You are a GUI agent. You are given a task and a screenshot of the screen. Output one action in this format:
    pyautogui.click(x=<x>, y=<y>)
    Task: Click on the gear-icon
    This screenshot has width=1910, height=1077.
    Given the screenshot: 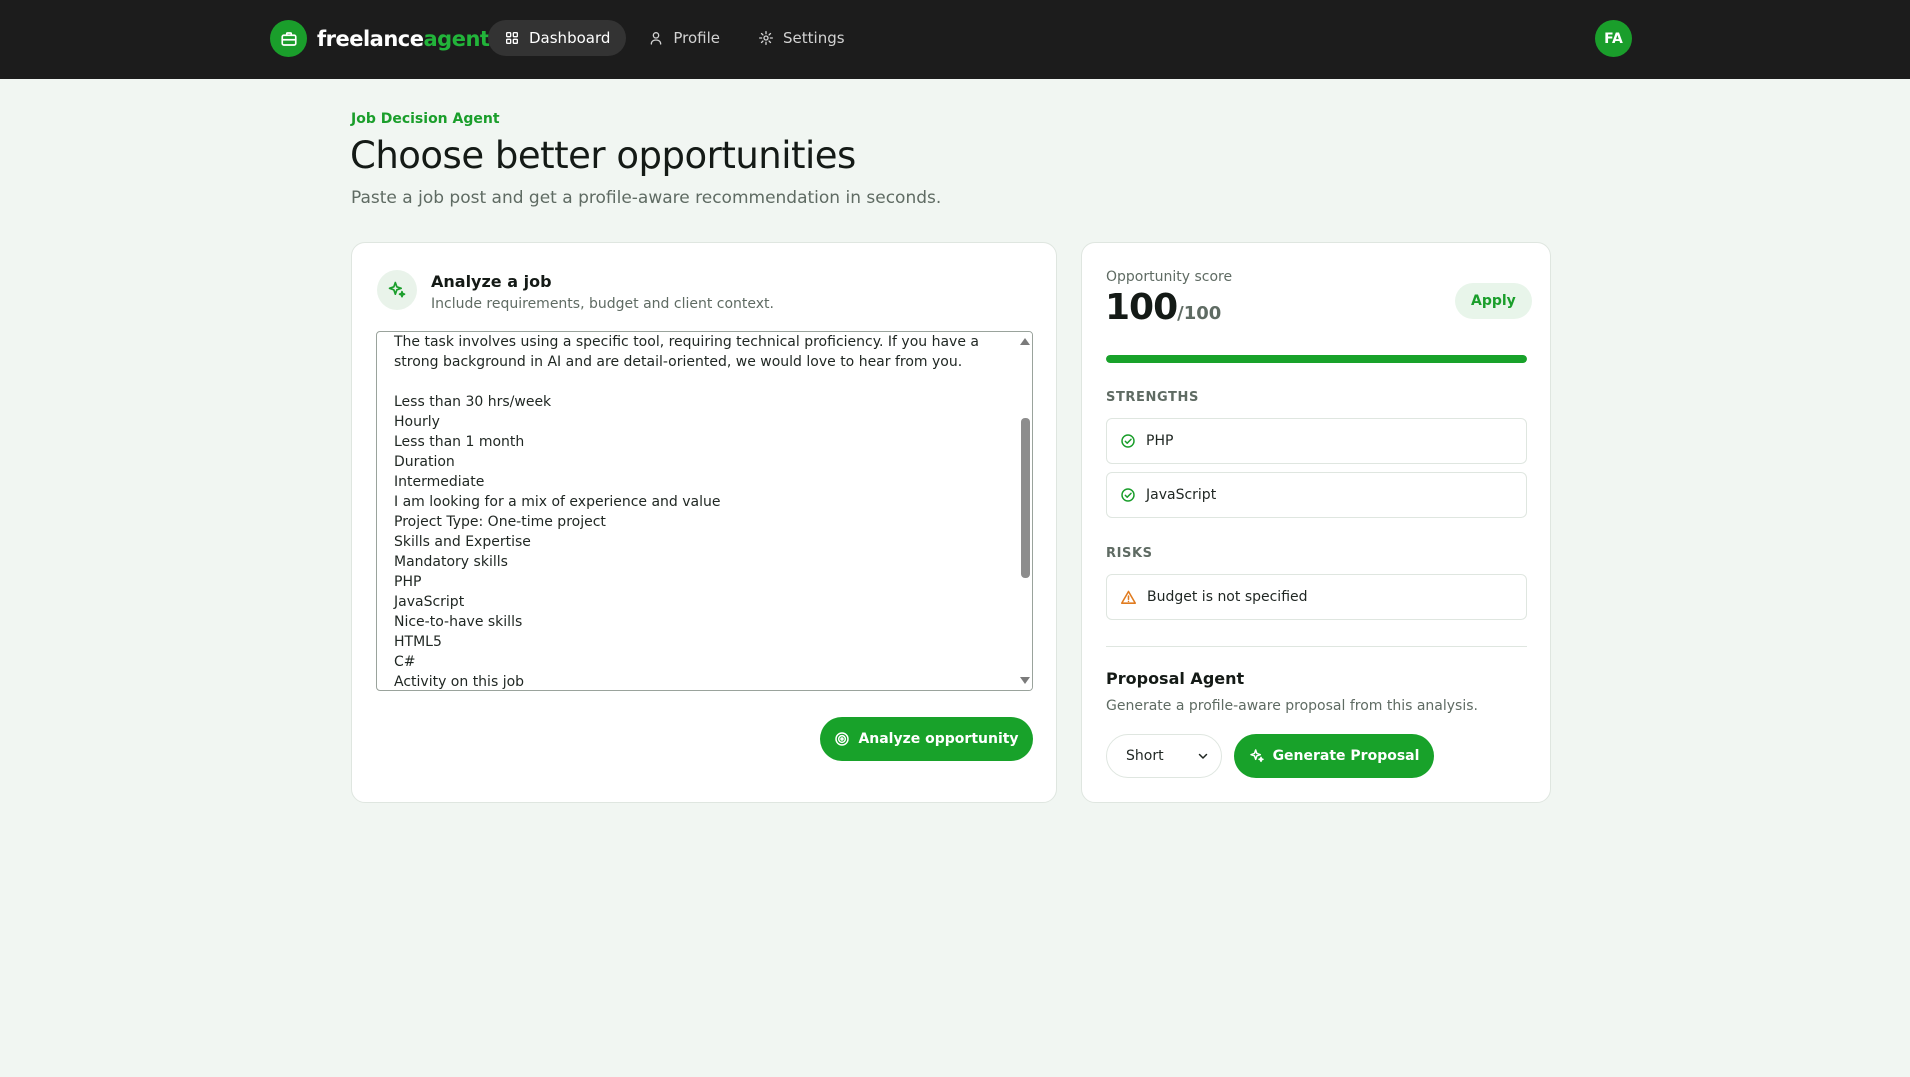 What is the action you would take?
    pyautogui.click(x=766, y=38)
    